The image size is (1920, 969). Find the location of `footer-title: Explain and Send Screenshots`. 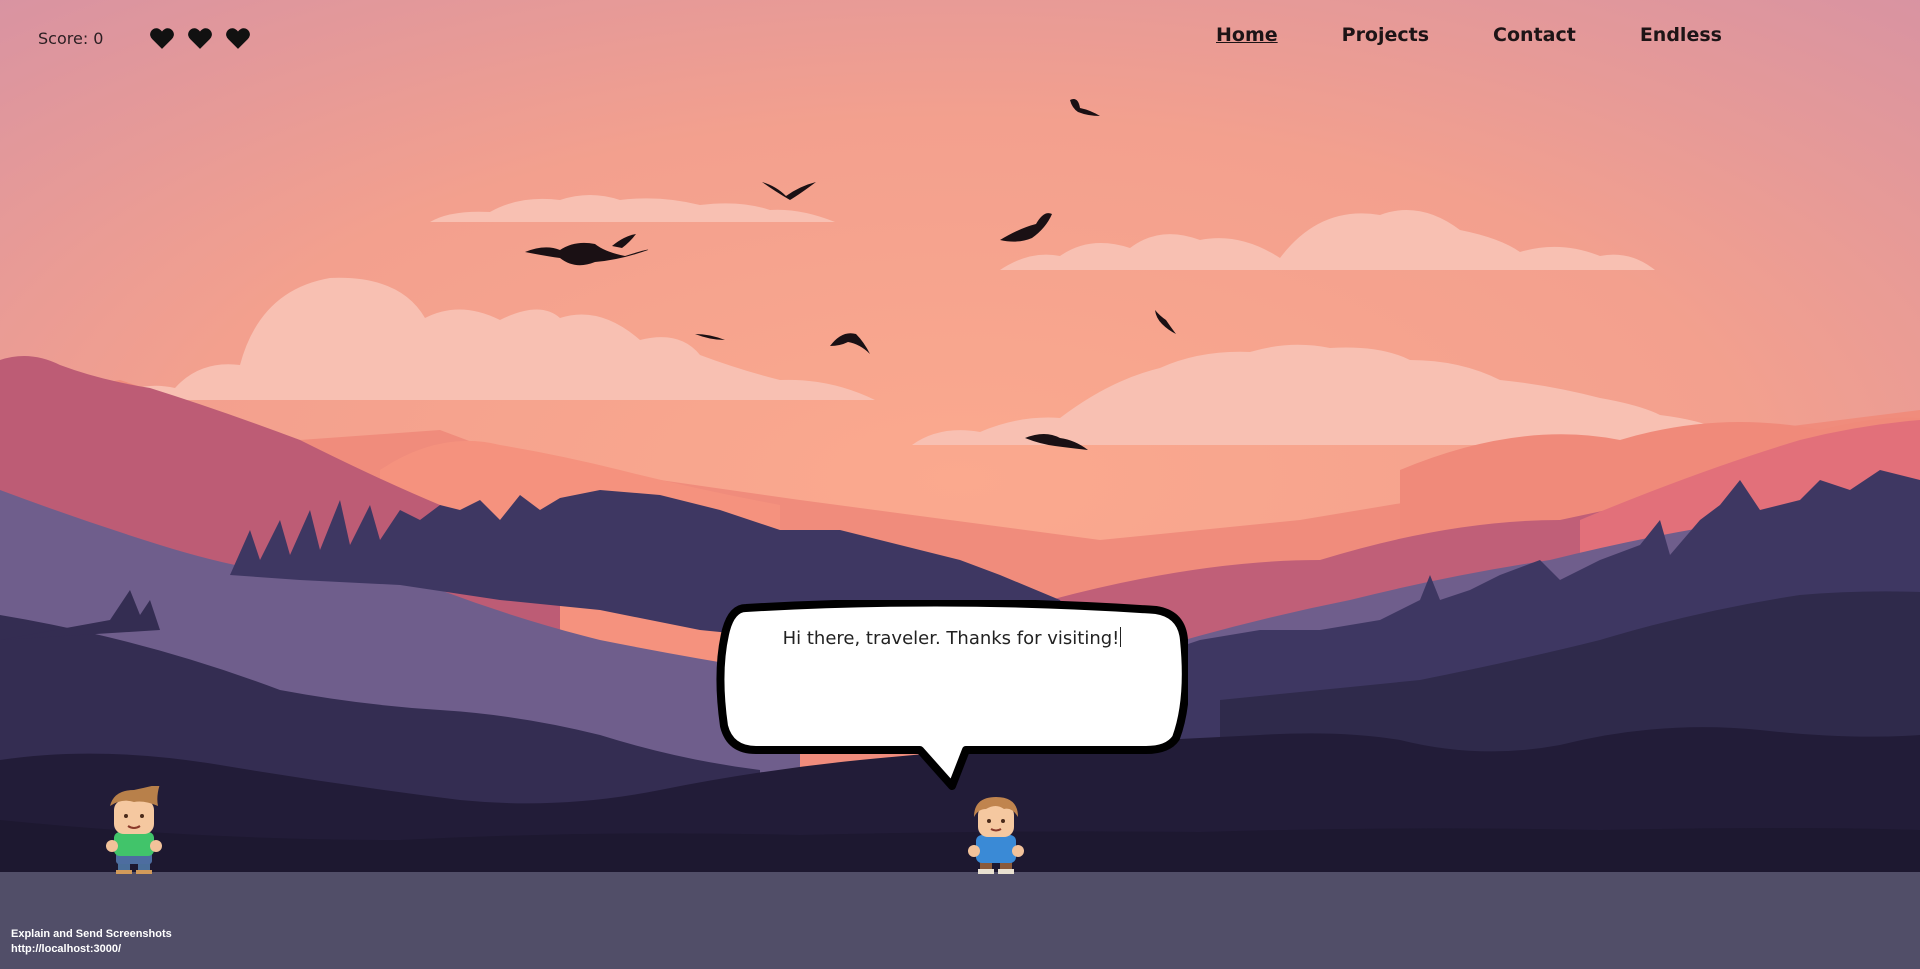

footer-title: Explain and Send Screenshots is located at coordinates (91, 934).